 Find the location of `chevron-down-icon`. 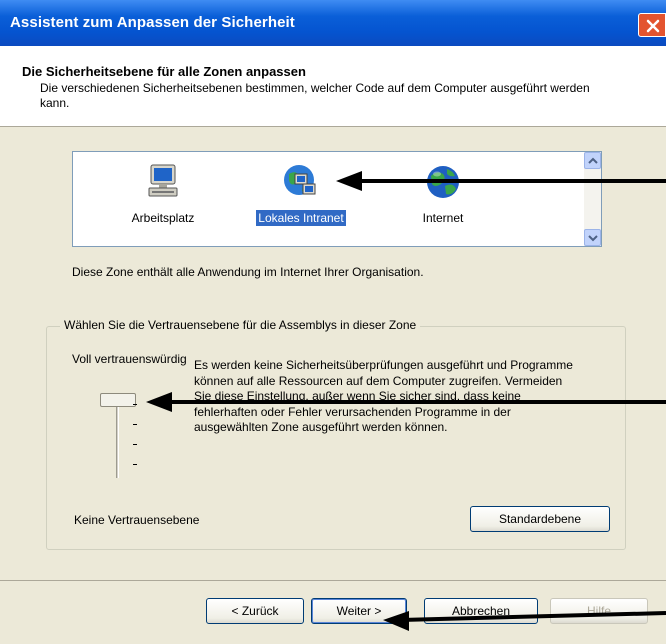

chevron-down-icon is located at coordinates (593, 238).